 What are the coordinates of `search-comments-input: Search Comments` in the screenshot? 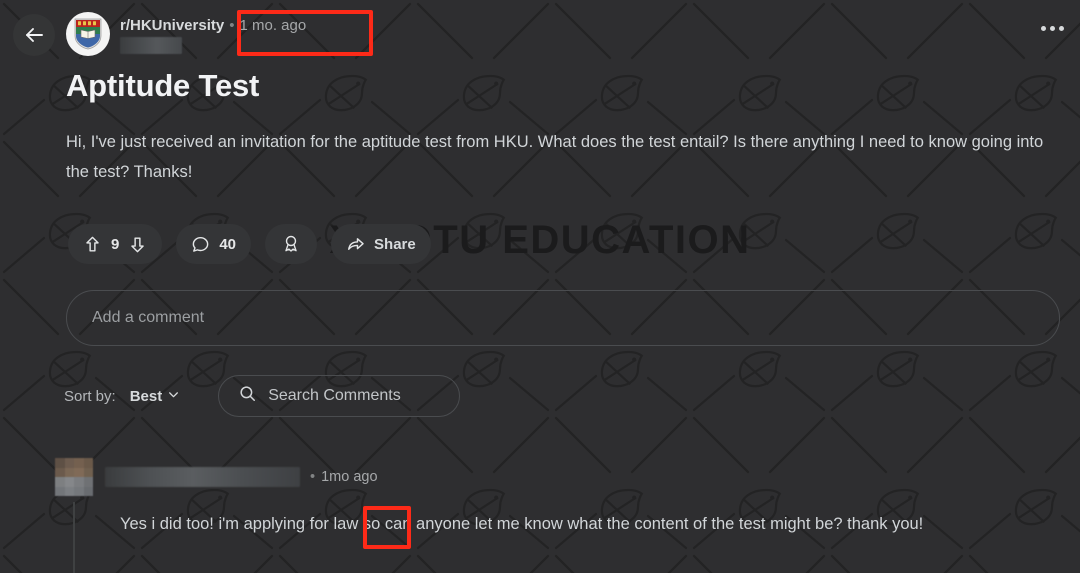 It's located at (339, 396).